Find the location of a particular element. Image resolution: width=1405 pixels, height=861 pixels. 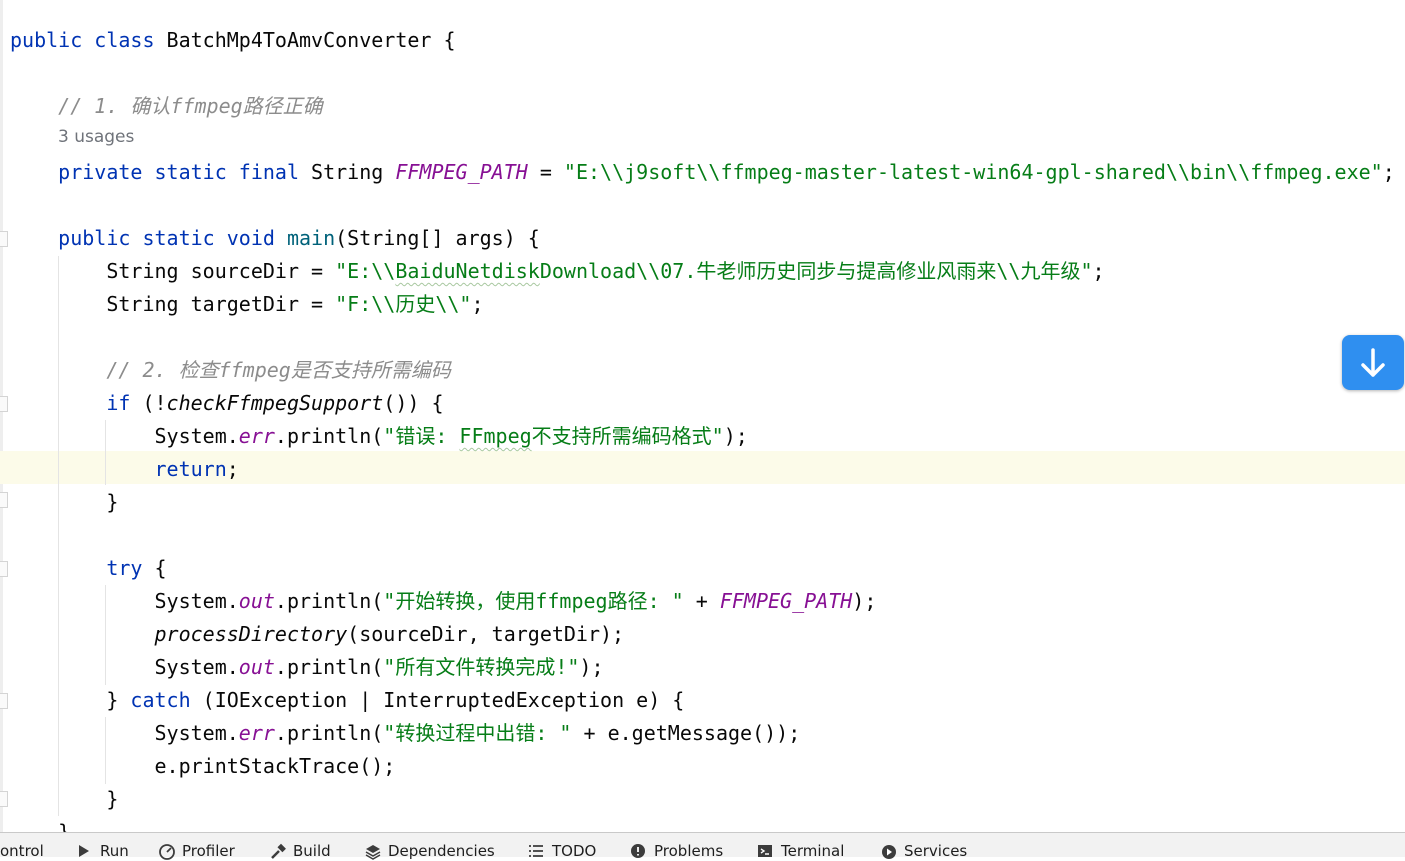

profiler-icon is located at coordinates (167, 852).